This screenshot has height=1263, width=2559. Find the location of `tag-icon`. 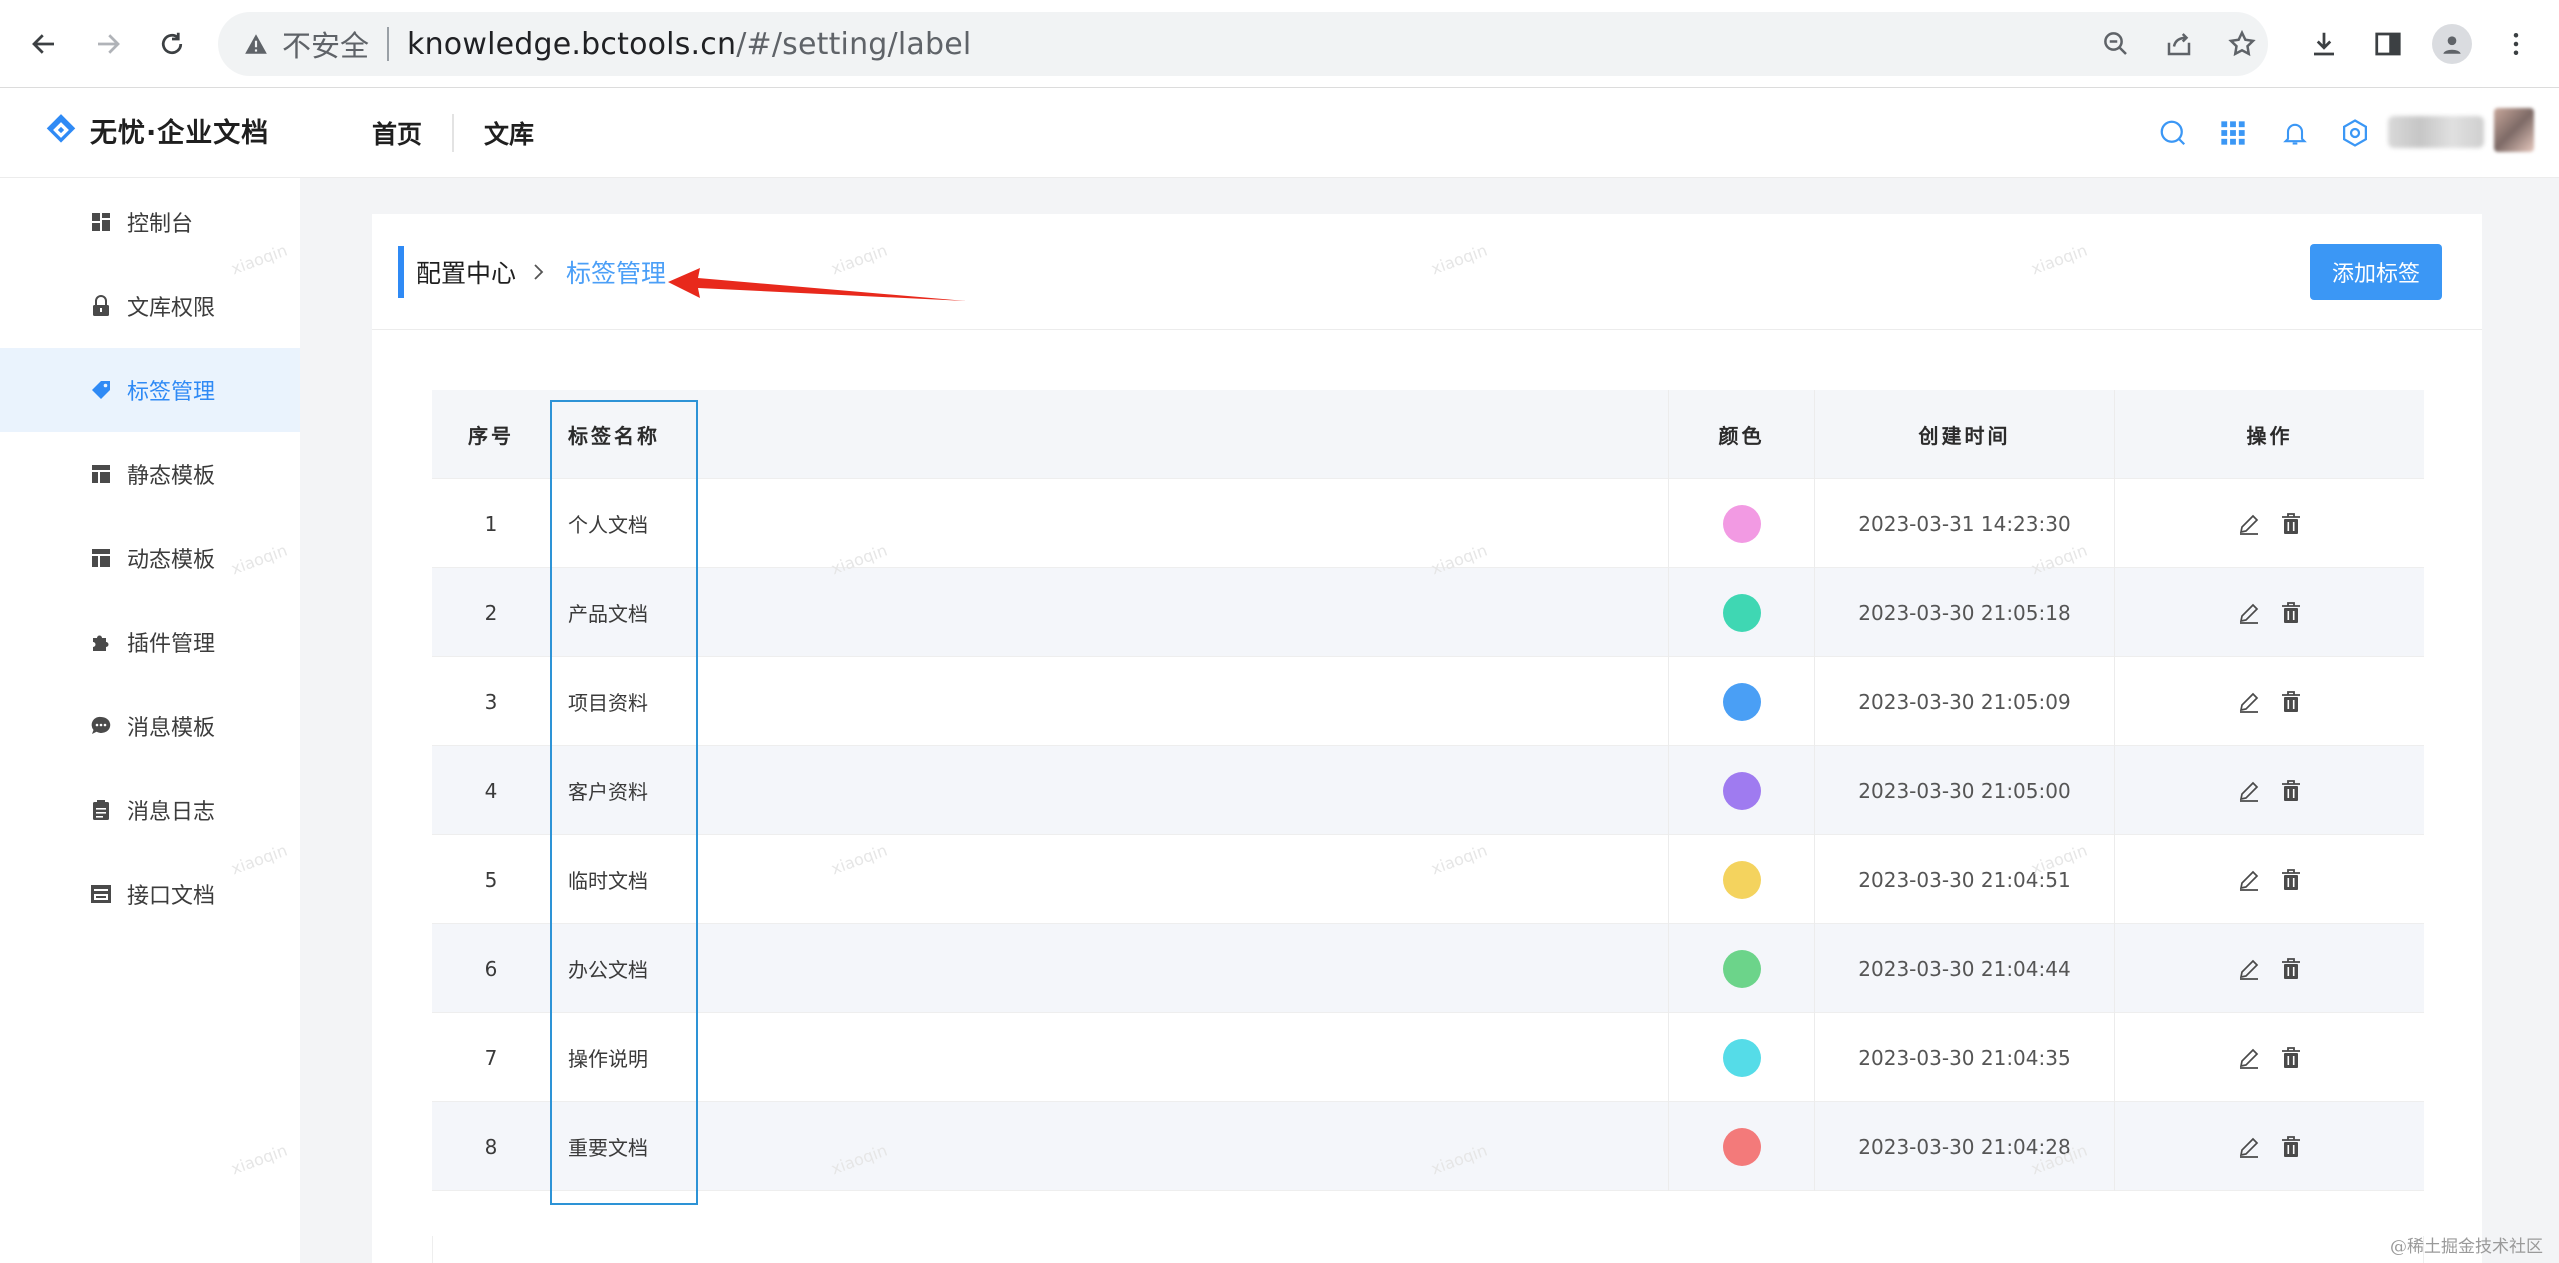

tag-icon is located at coordinates (101, 390).